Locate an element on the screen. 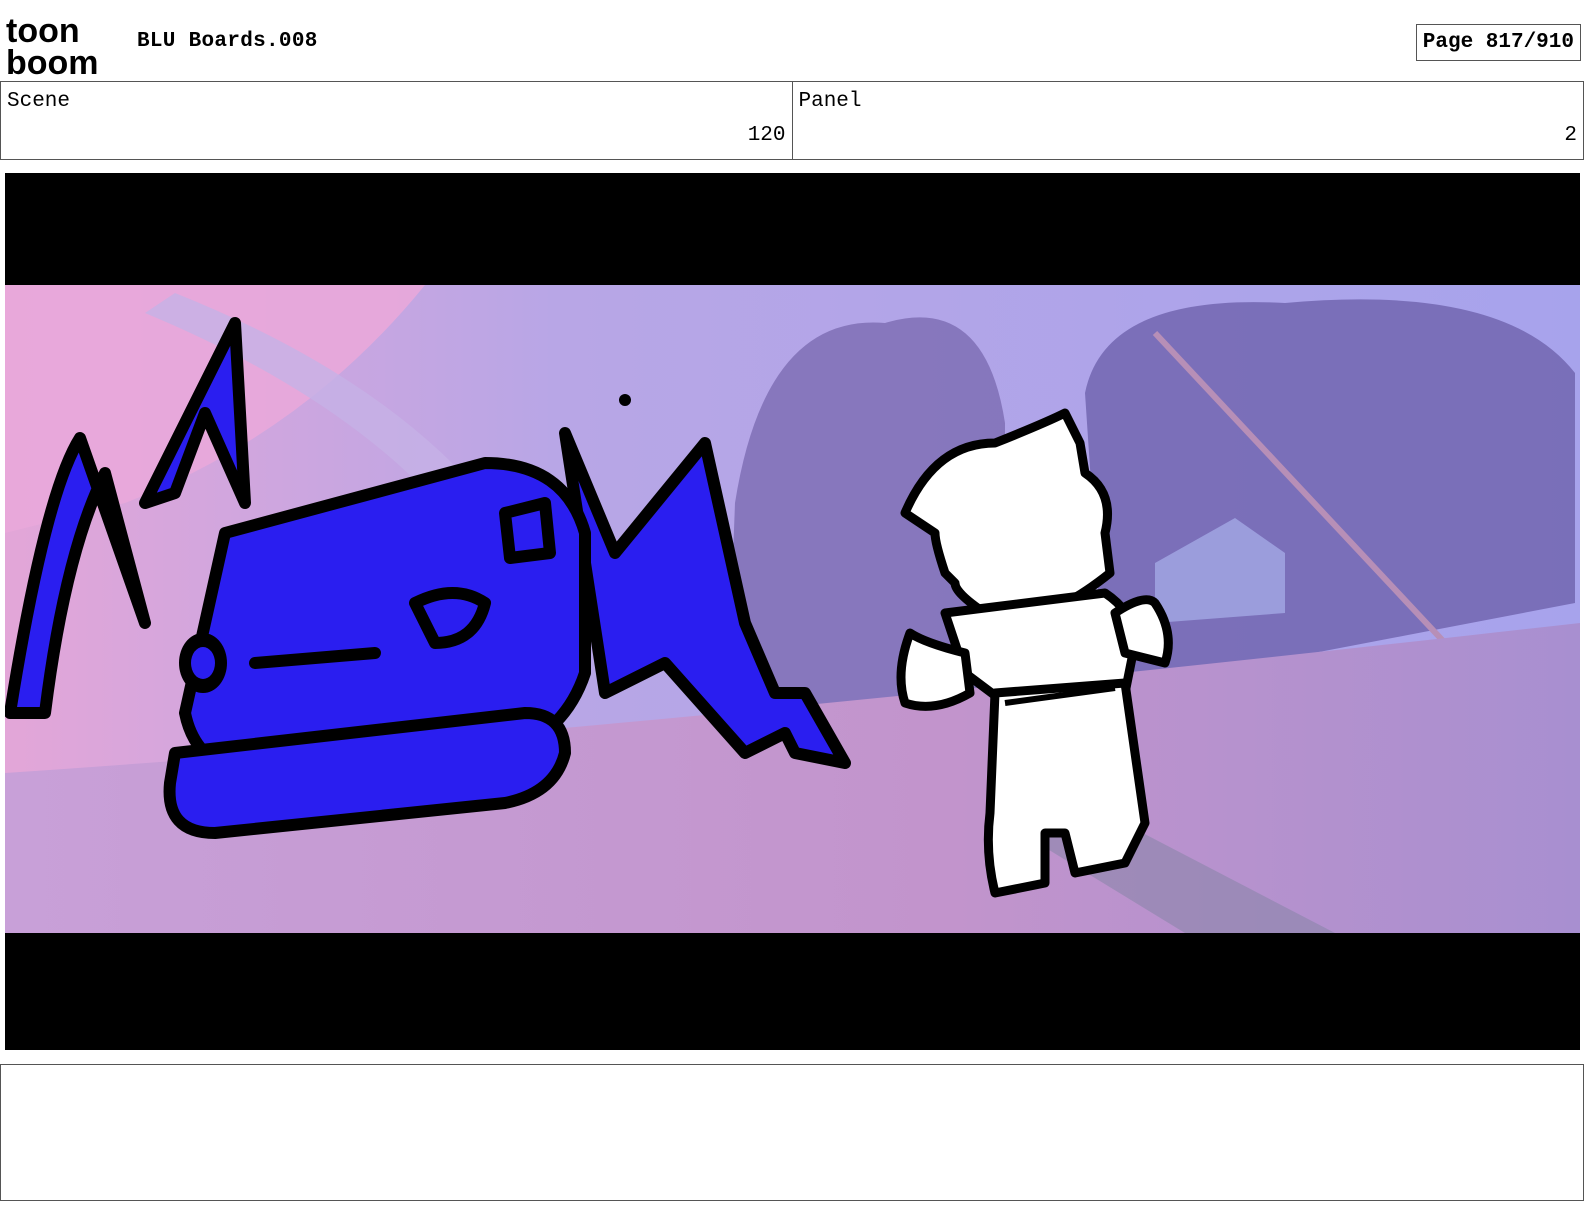 The image size is (1584, 1224). scene-panel-row: Scene 120 Panel 2 is located at coordinates (792, 120).